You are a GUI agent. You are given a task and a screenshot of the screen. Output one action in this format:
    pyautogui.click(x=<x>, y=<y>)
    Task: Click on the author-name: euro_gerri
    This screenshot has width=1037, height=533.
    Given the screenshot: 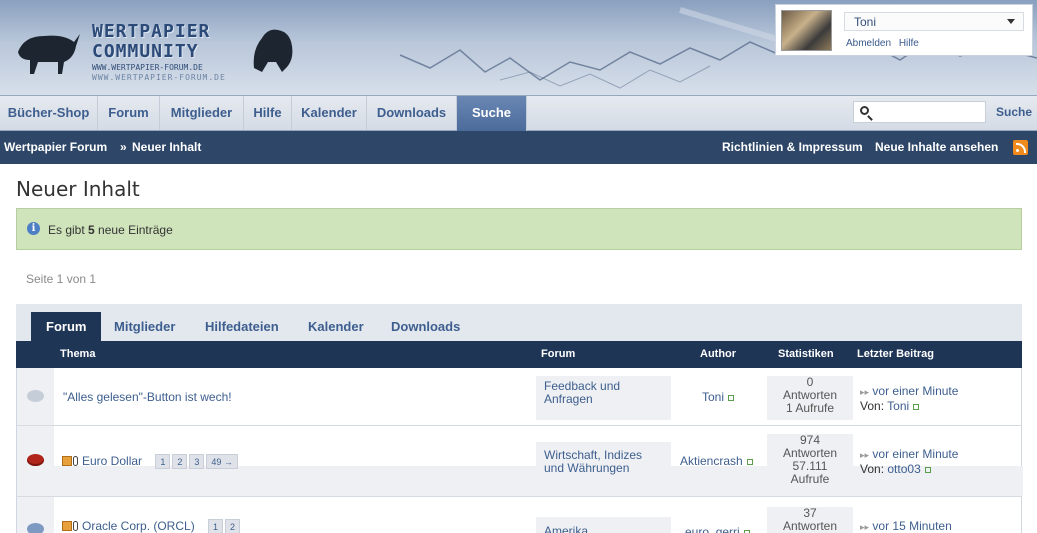 What is the action you would take?
    pyautogui.click(x=712, y=529)
    